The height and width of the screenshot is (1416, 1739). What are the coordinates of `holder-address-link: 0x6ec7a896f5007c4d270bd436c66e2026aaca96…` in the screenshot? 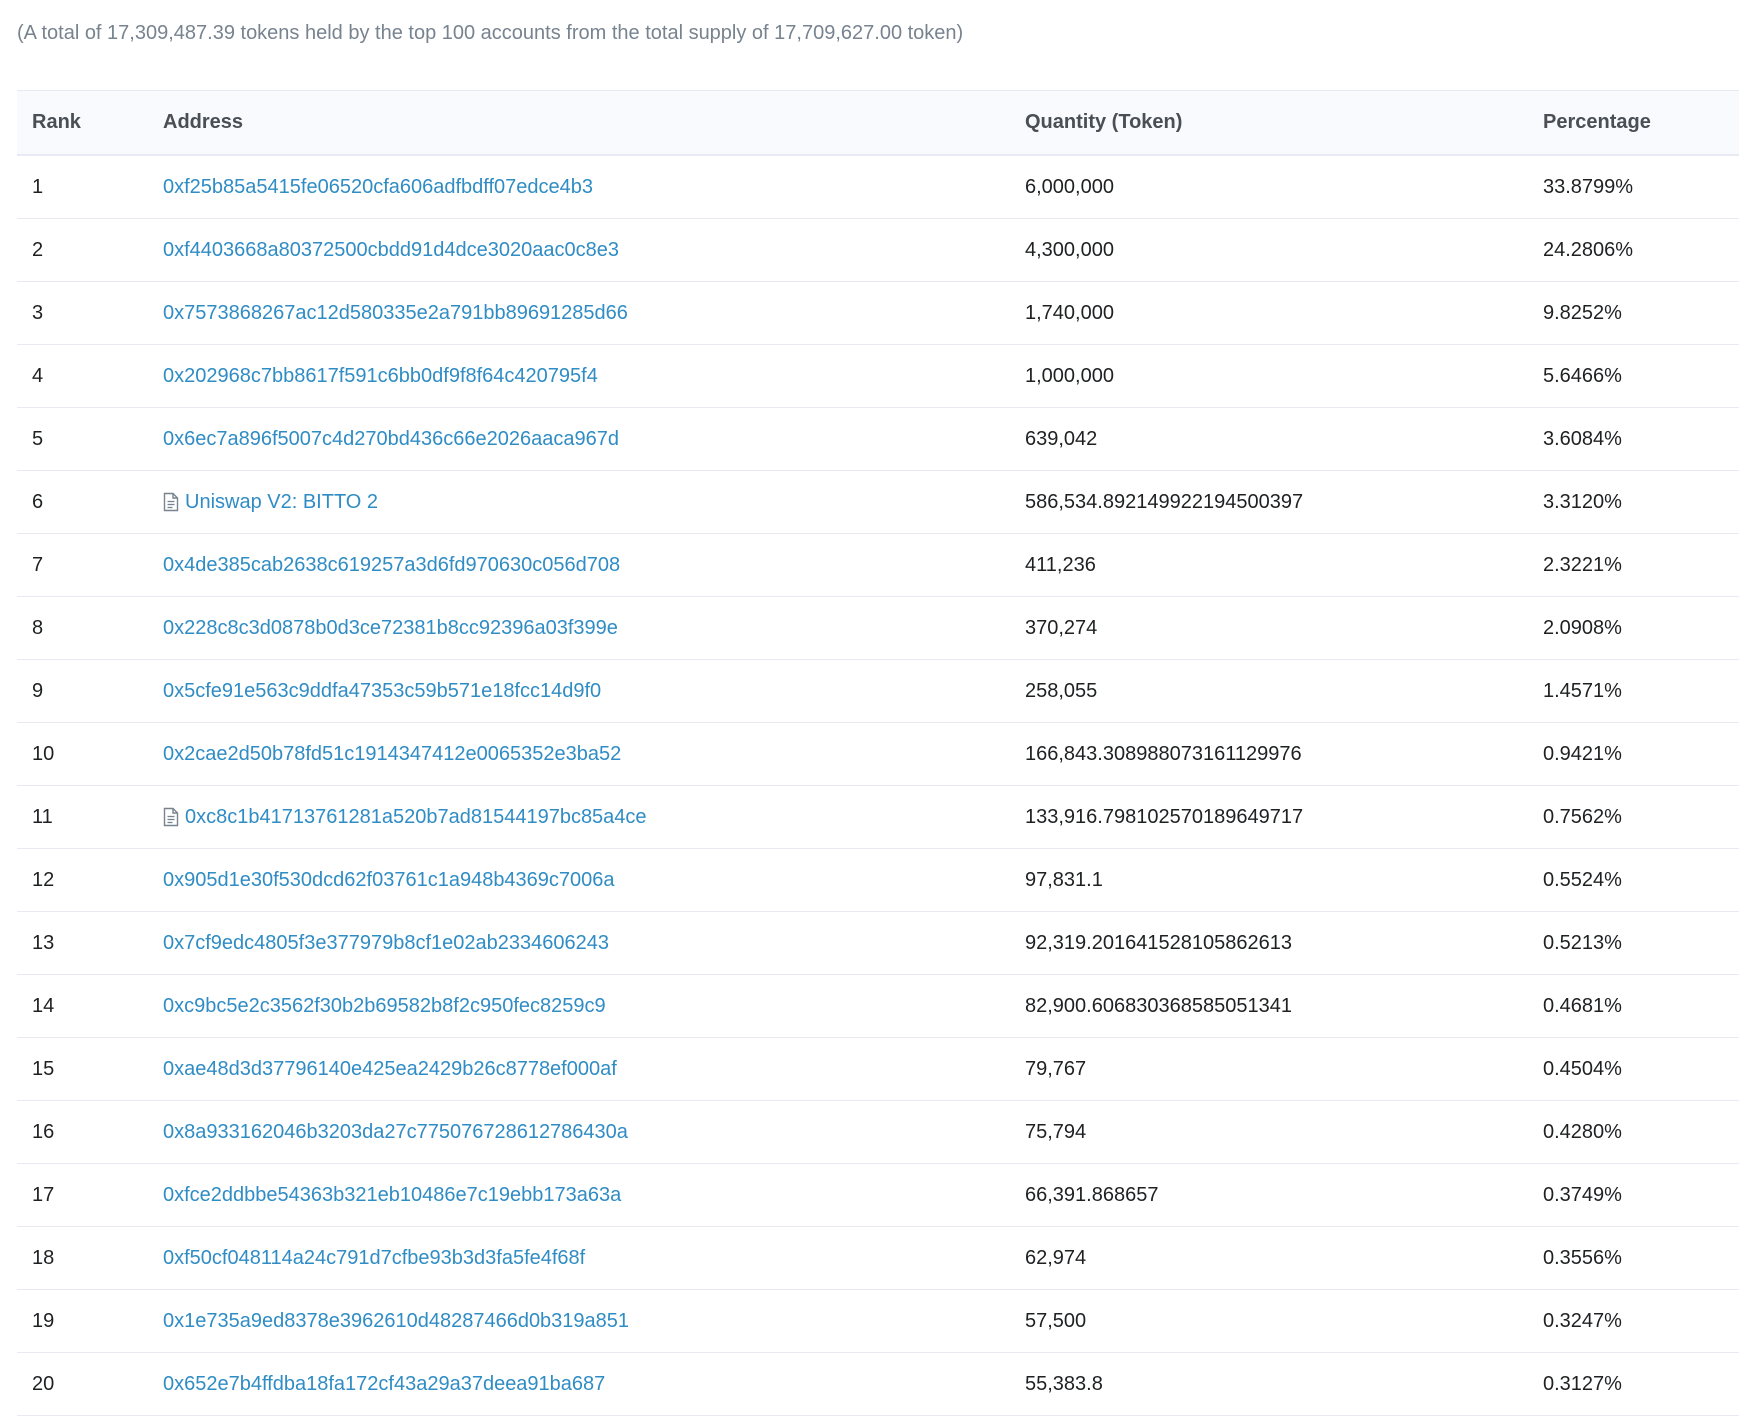 It's located at (391, 439).